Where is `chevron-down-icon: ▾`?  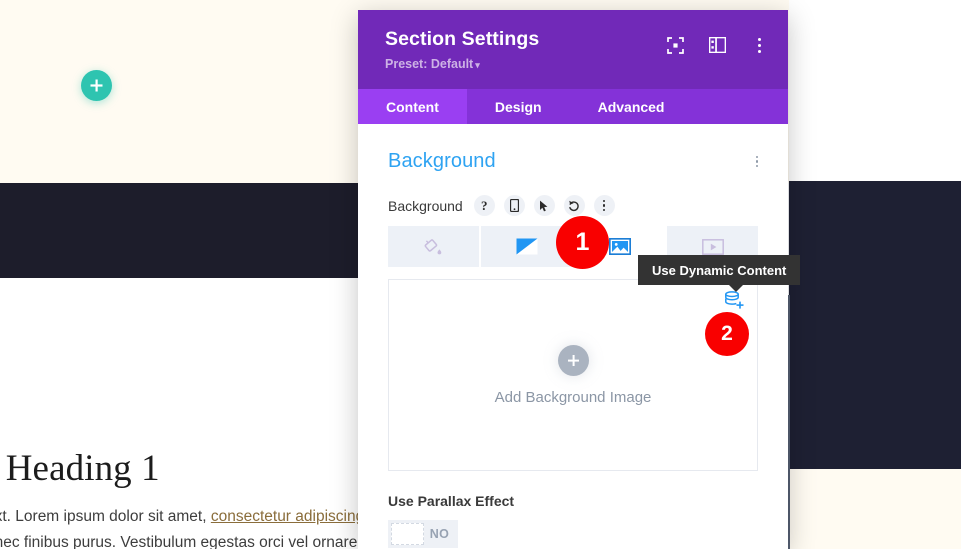 chevron-down-icon: ▾ is located at coordinates (477, 65).